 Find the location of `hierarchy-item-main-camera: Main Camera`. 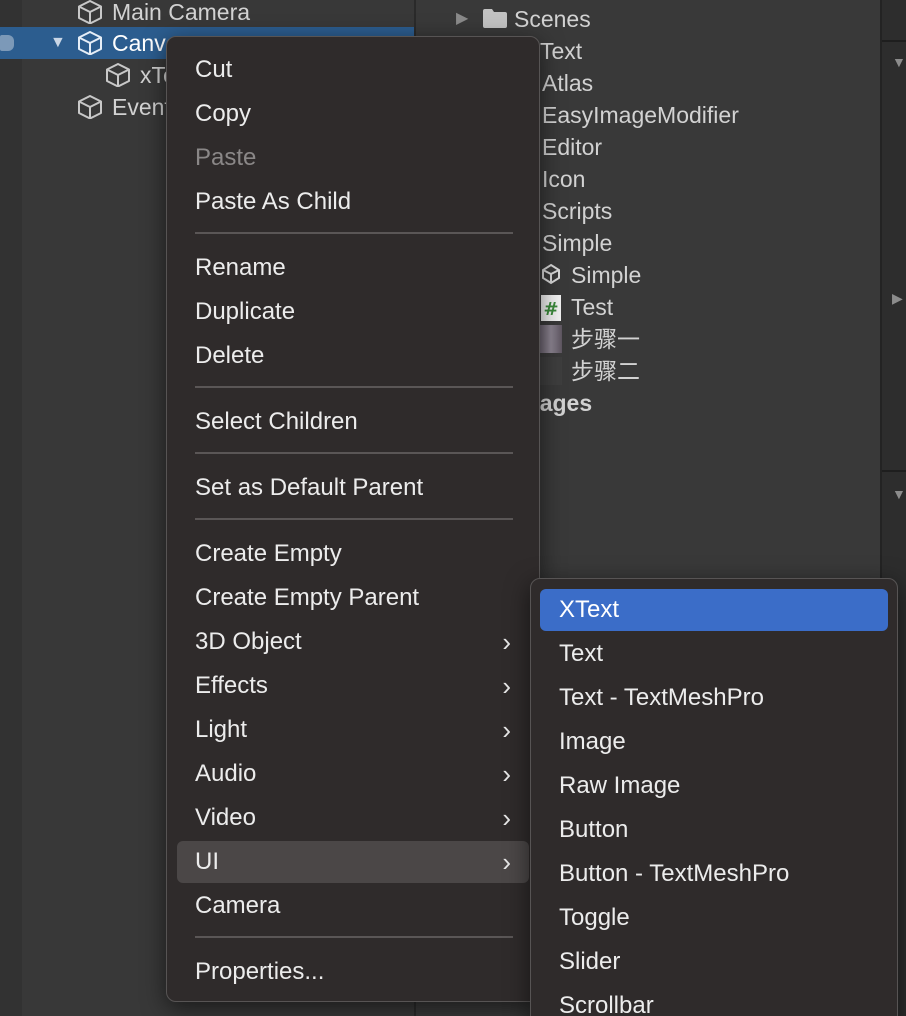

hierarchy-item-main-camera: Main Camera is located at coordinates (207, 14).